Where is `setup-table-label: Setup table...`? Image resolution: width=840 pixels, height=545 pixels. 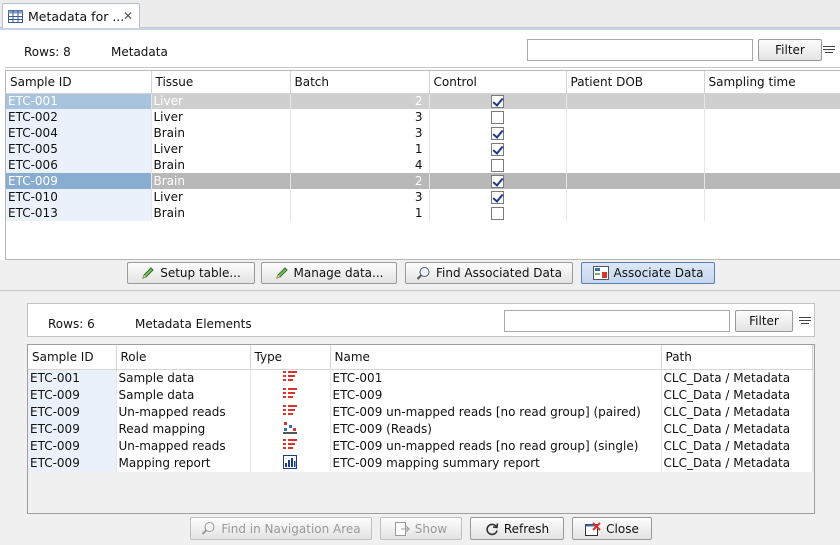
setup-table-label: Setup table... is located at coordinates (200, 273).